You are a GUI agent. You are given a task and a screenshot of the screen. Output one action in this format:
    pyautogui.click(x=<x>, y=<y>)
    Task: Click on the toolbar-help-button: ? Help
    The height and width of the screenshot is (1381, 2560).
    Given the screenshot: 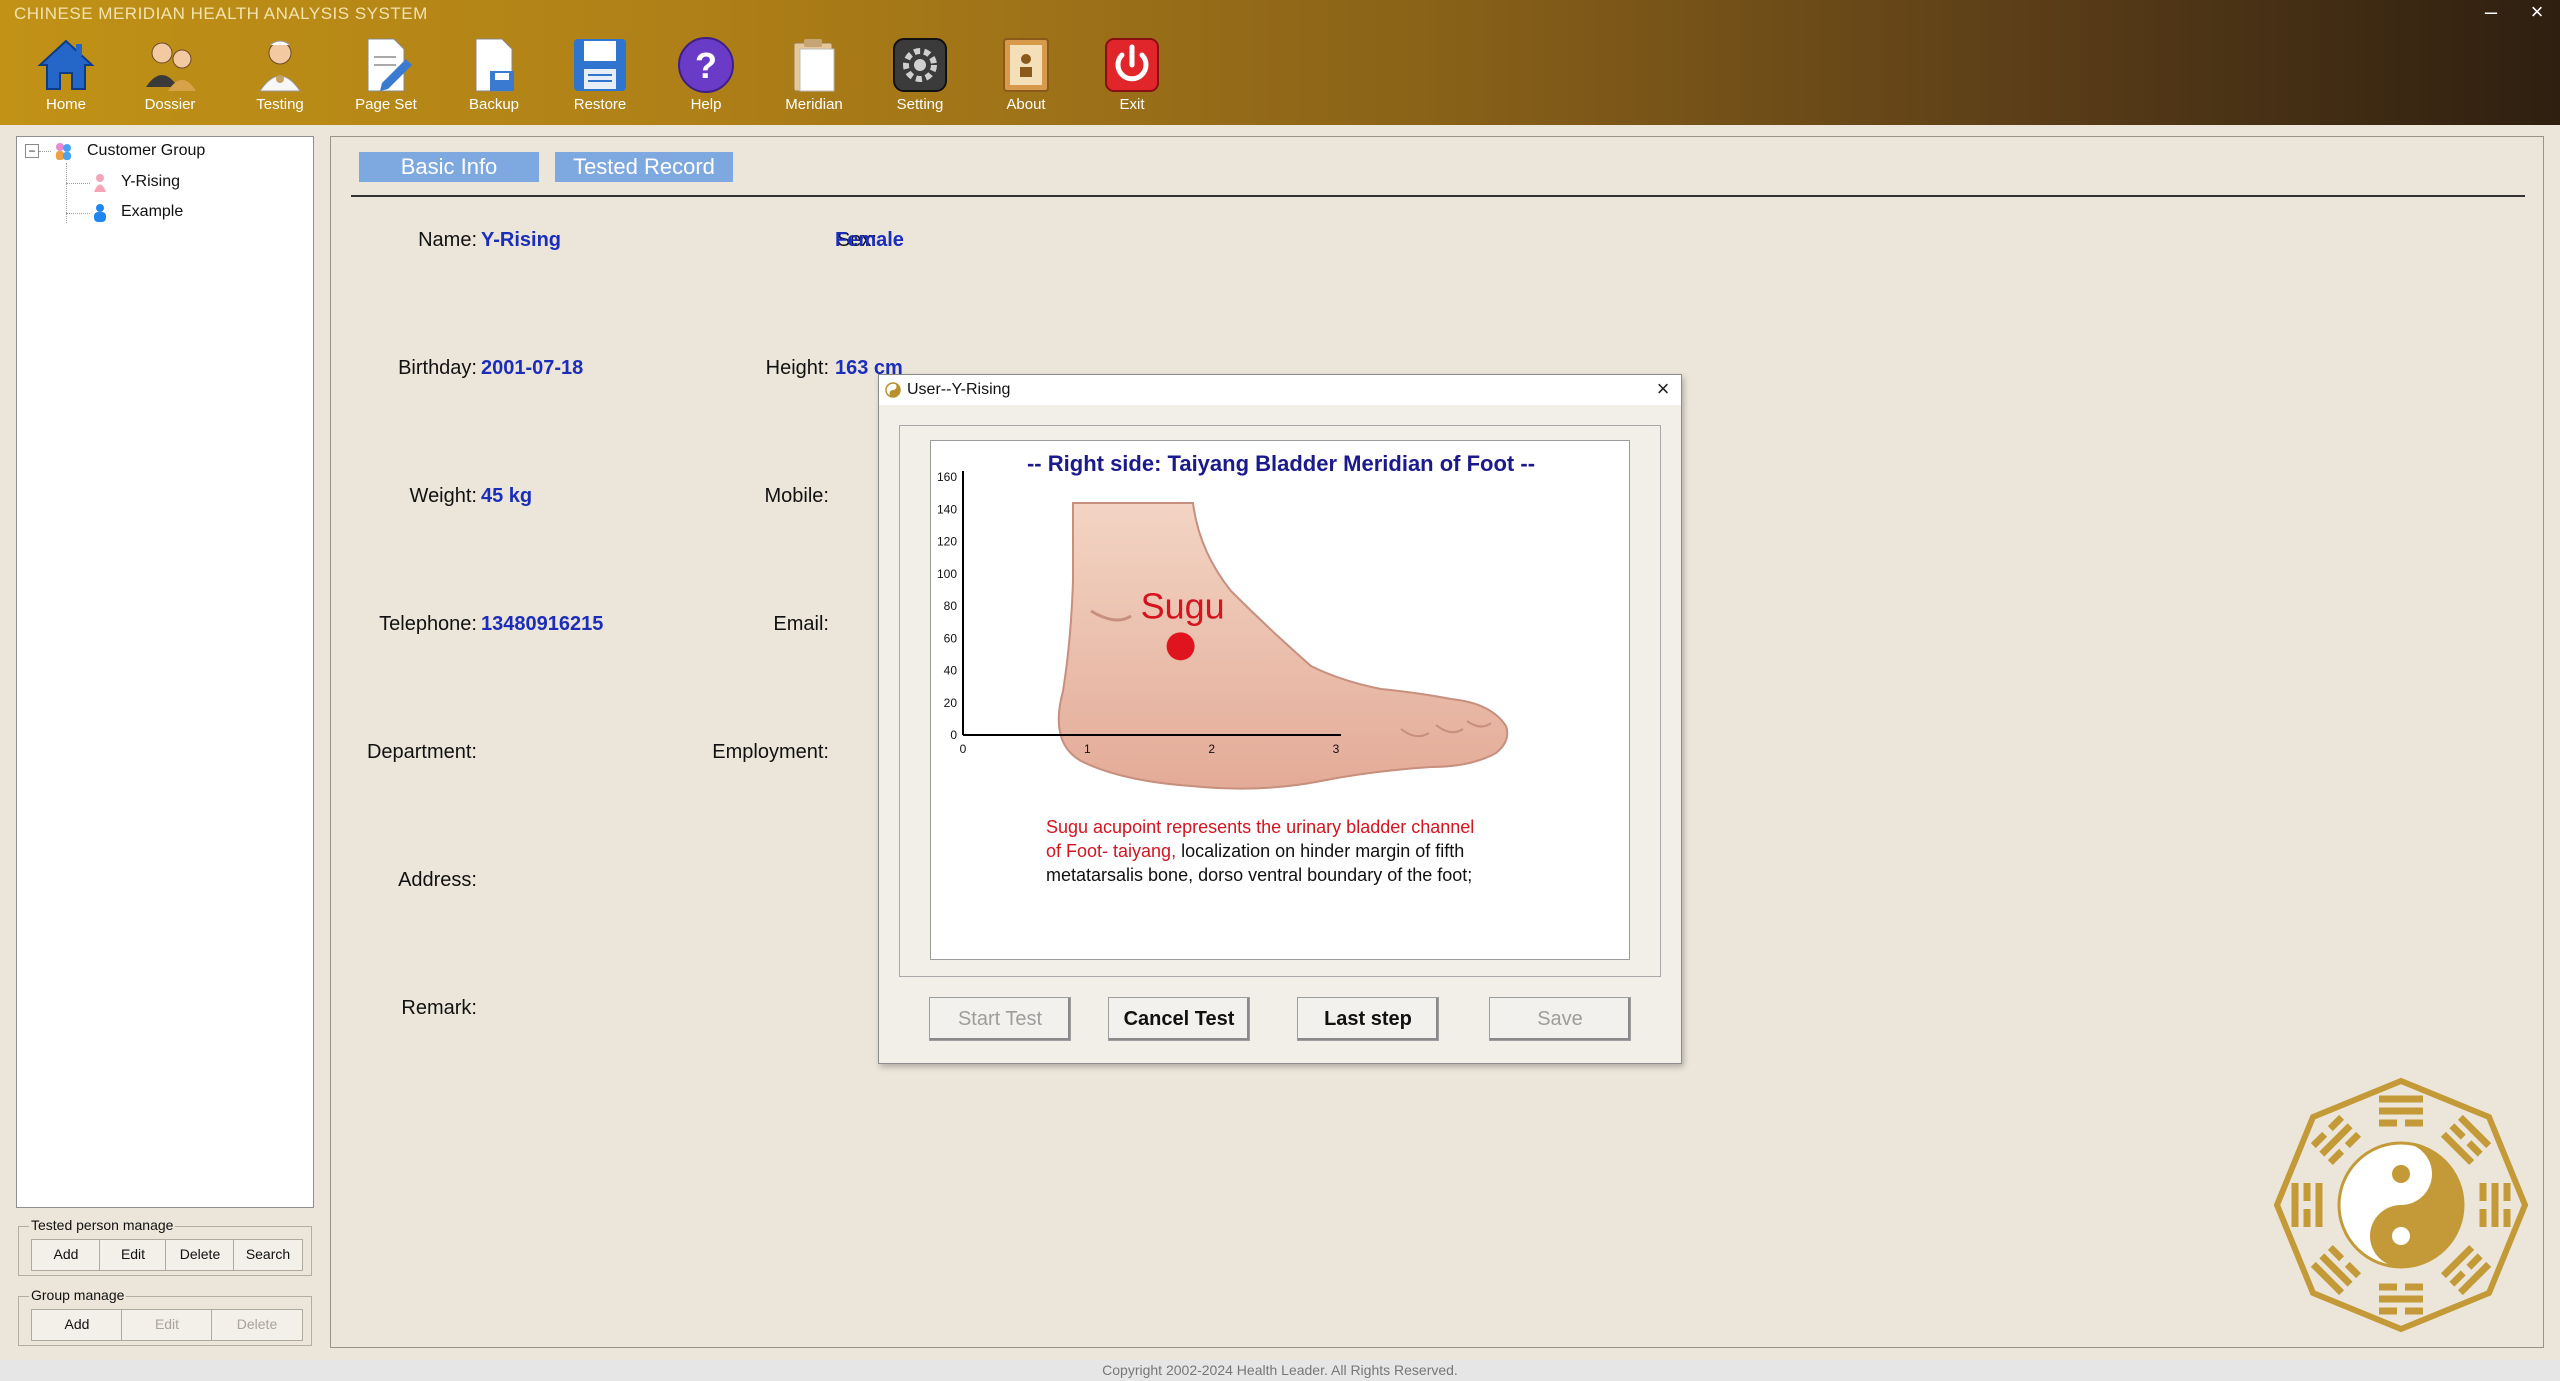 What is the action you would take?
    pyautogui.click(x=706, y=75)
    